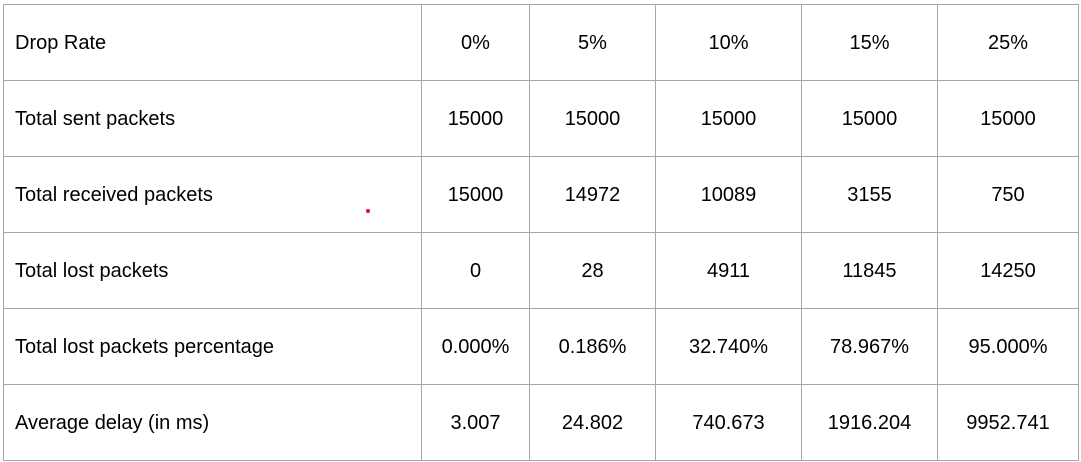 Image resolution: width=1081 pixels, height=462 pixels. What do you see at coordinates (475, 42) in the screenshot?
I see `table-cell: 0%` at bounding box center [475, 42].